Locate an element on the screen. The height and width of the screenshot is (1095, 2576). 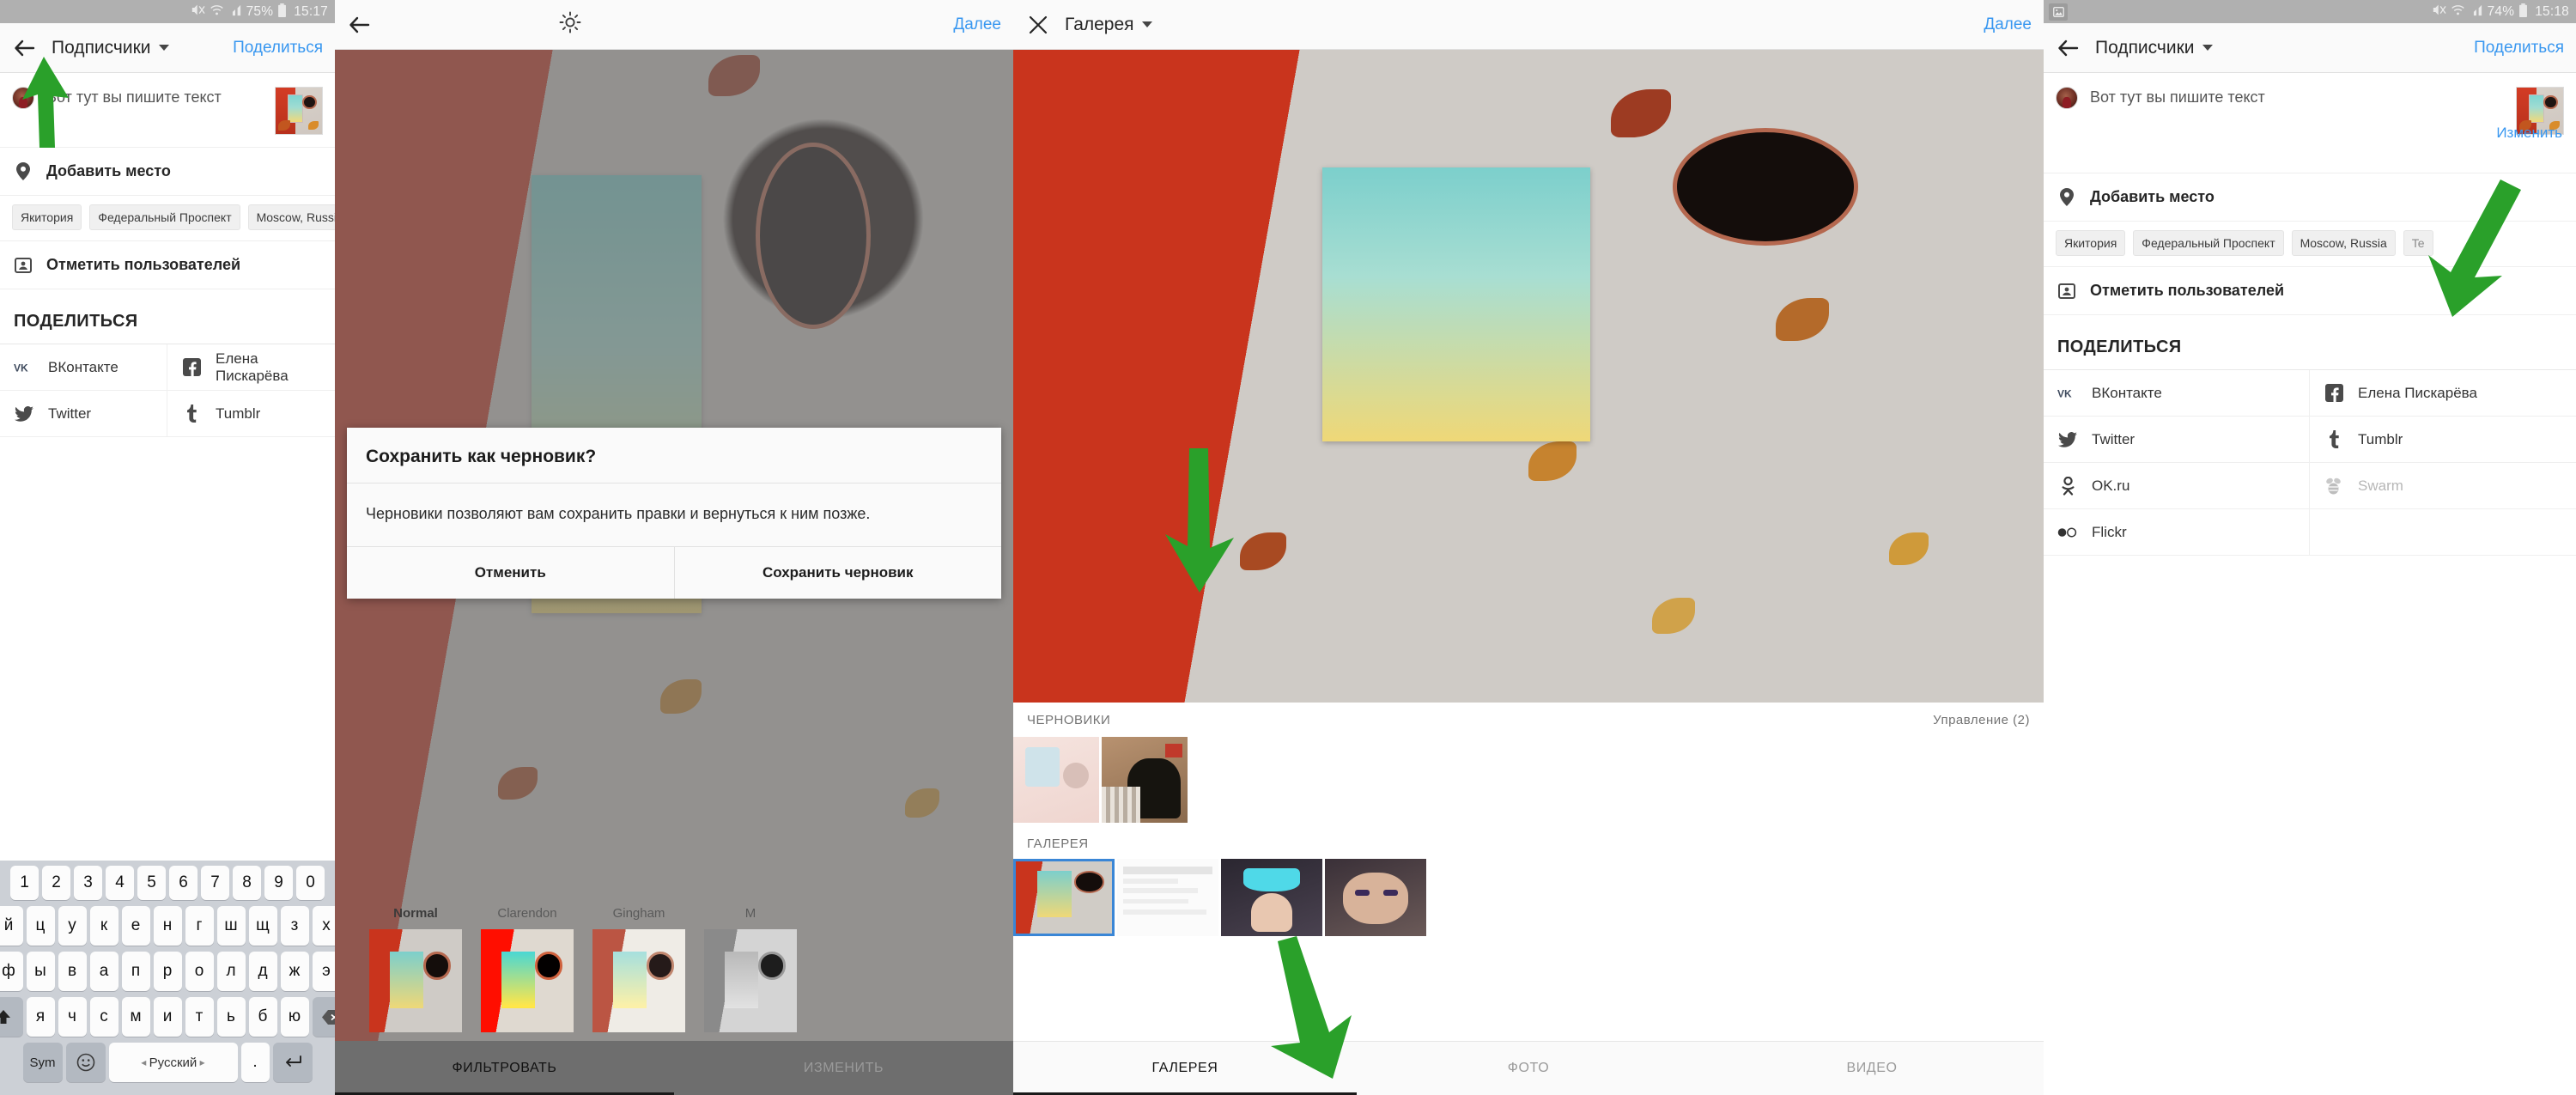
key: ф is located at coordinates (11, 971).